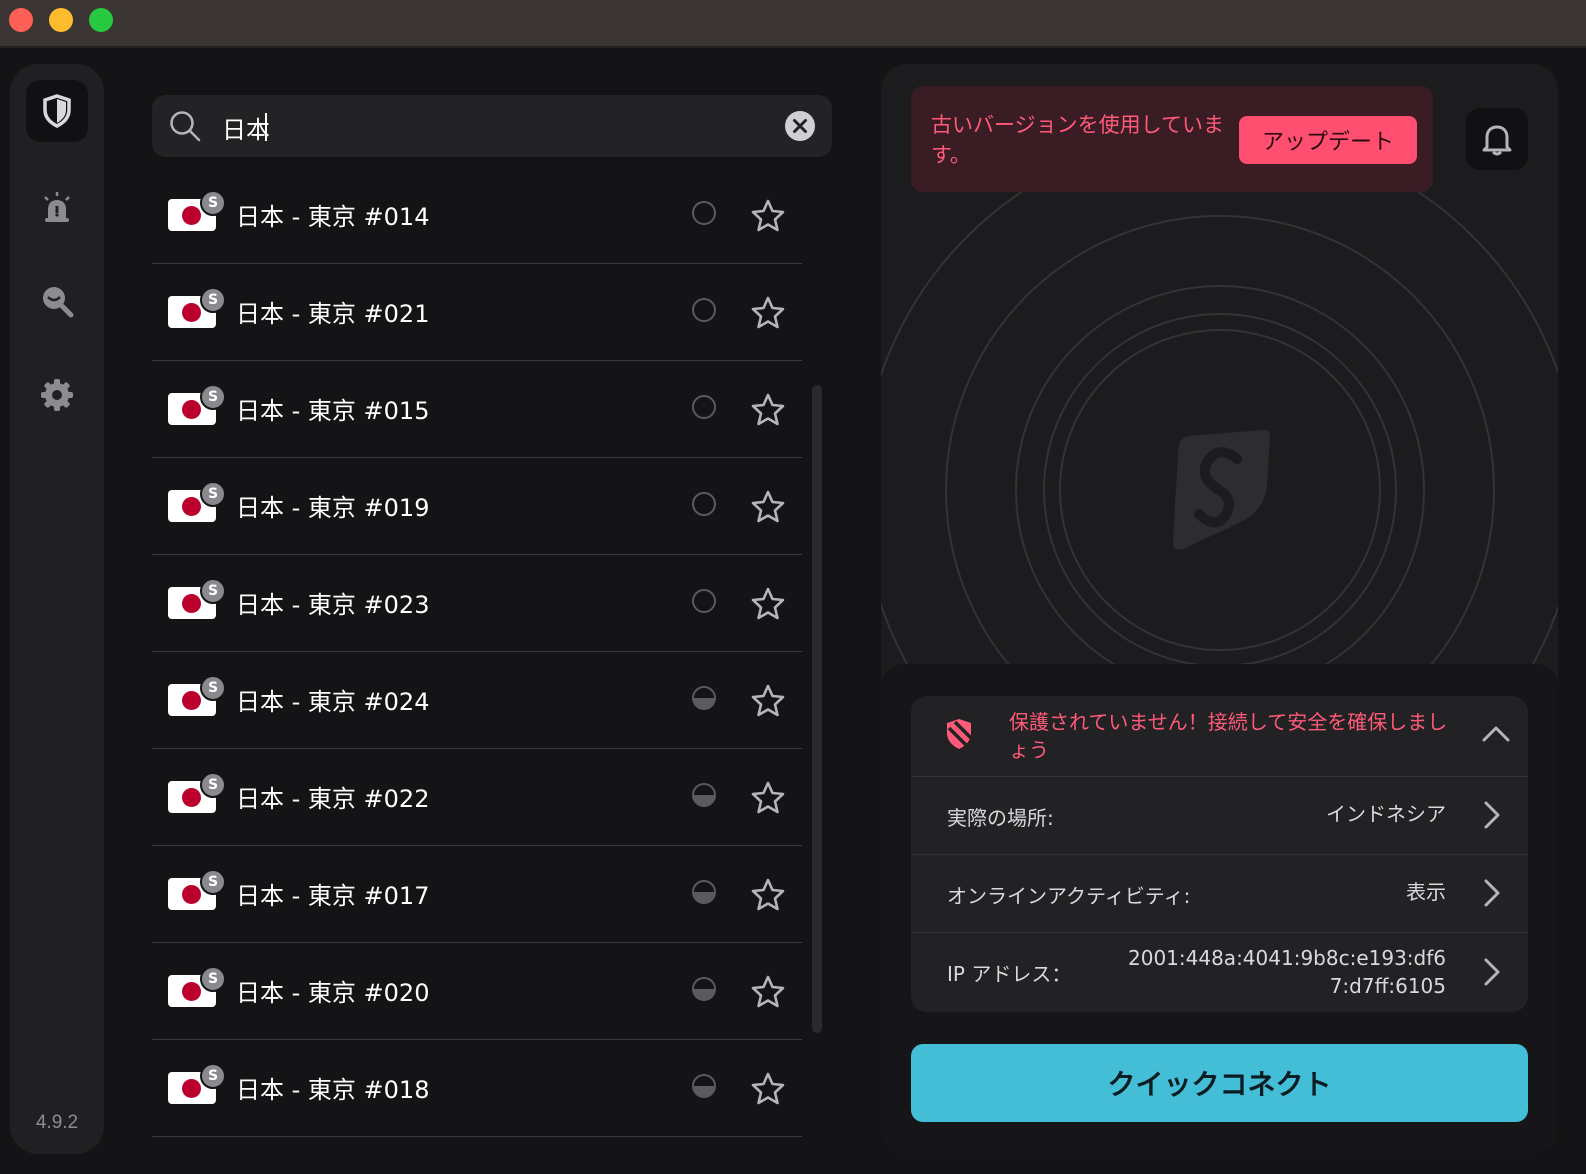 This screenshot has height=1174, width=1586. I want to click on scrollbar, so click(817, 709).